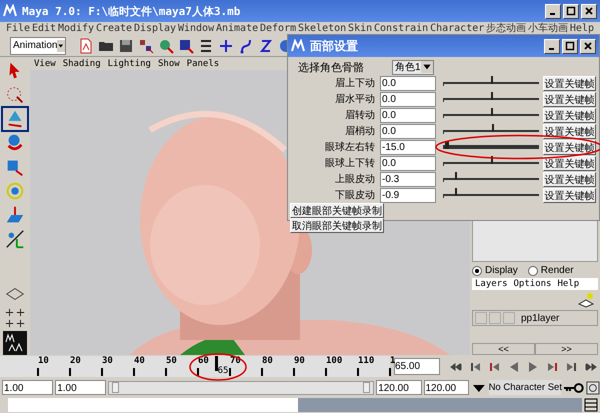 Image resolution: width=600 pixels, height=413 pixels. What do you see at coordinates (355, 195) in the screenshot?
I see `field-label: 下眼皮动` at bounding box center [355, 195].